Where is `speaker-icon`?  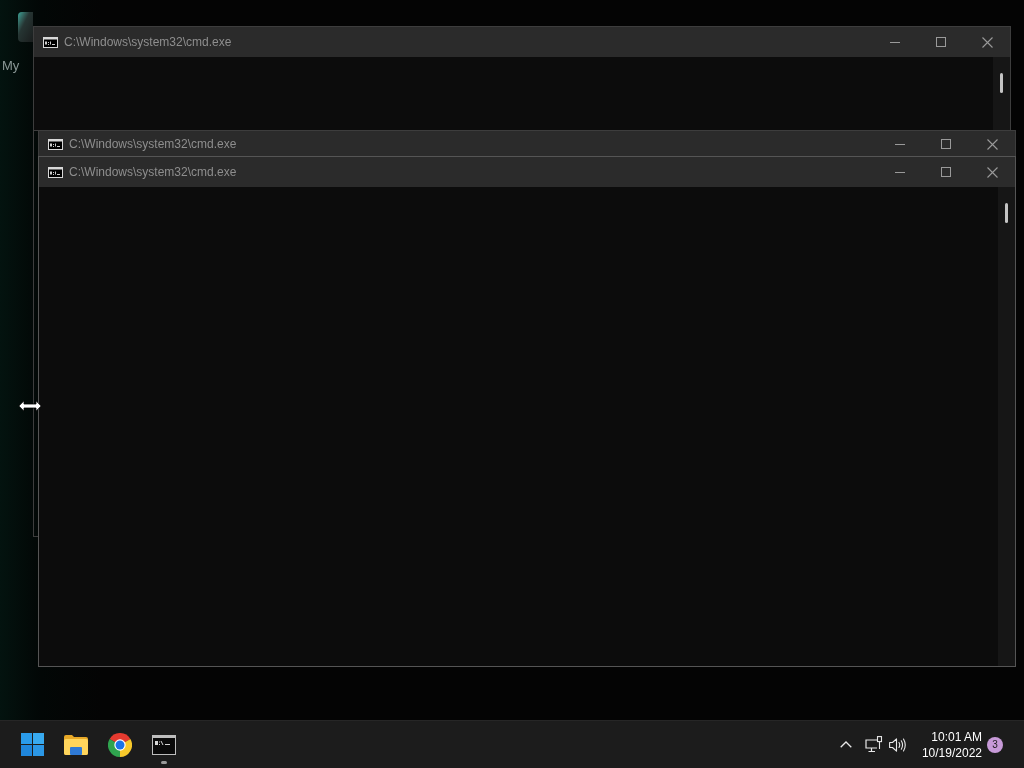
speaker-icon is located at coordinates (898, 744).